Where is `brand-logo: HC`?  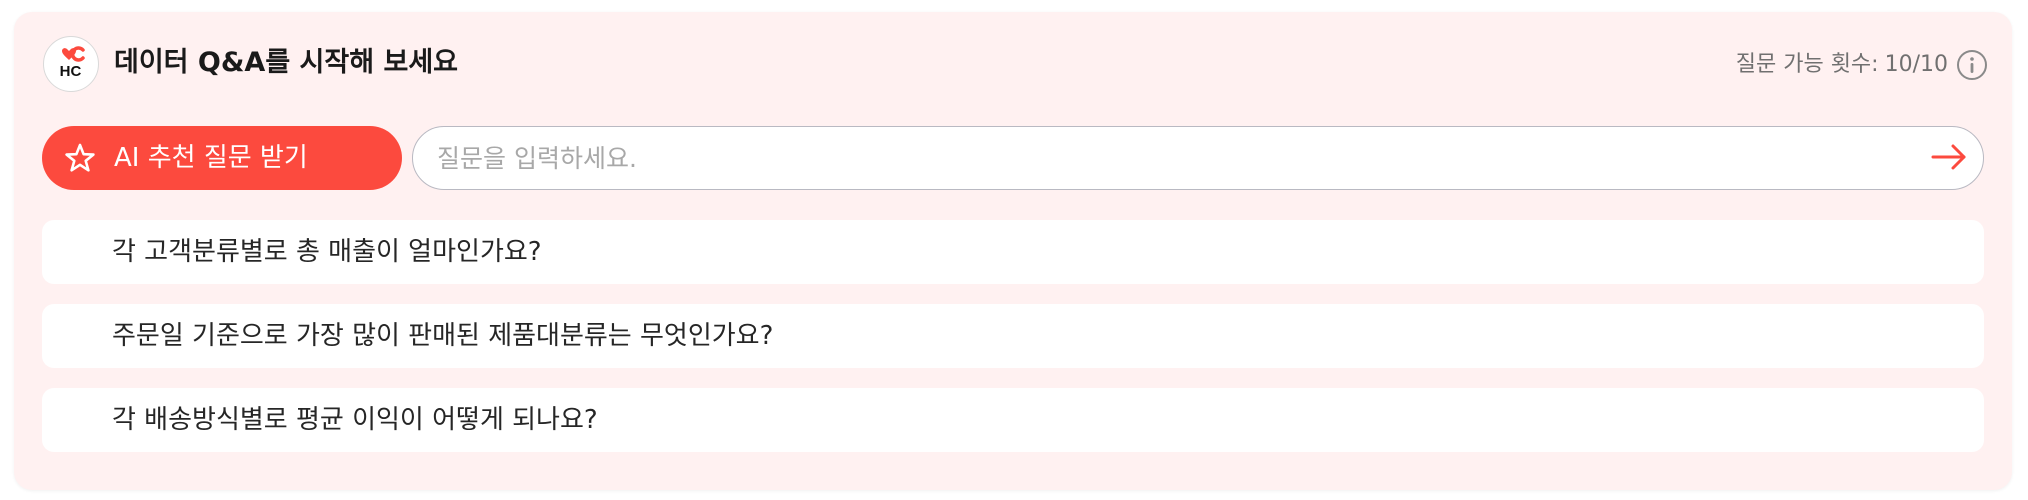
brand-logo: HC is located at coordinates (71, 64).